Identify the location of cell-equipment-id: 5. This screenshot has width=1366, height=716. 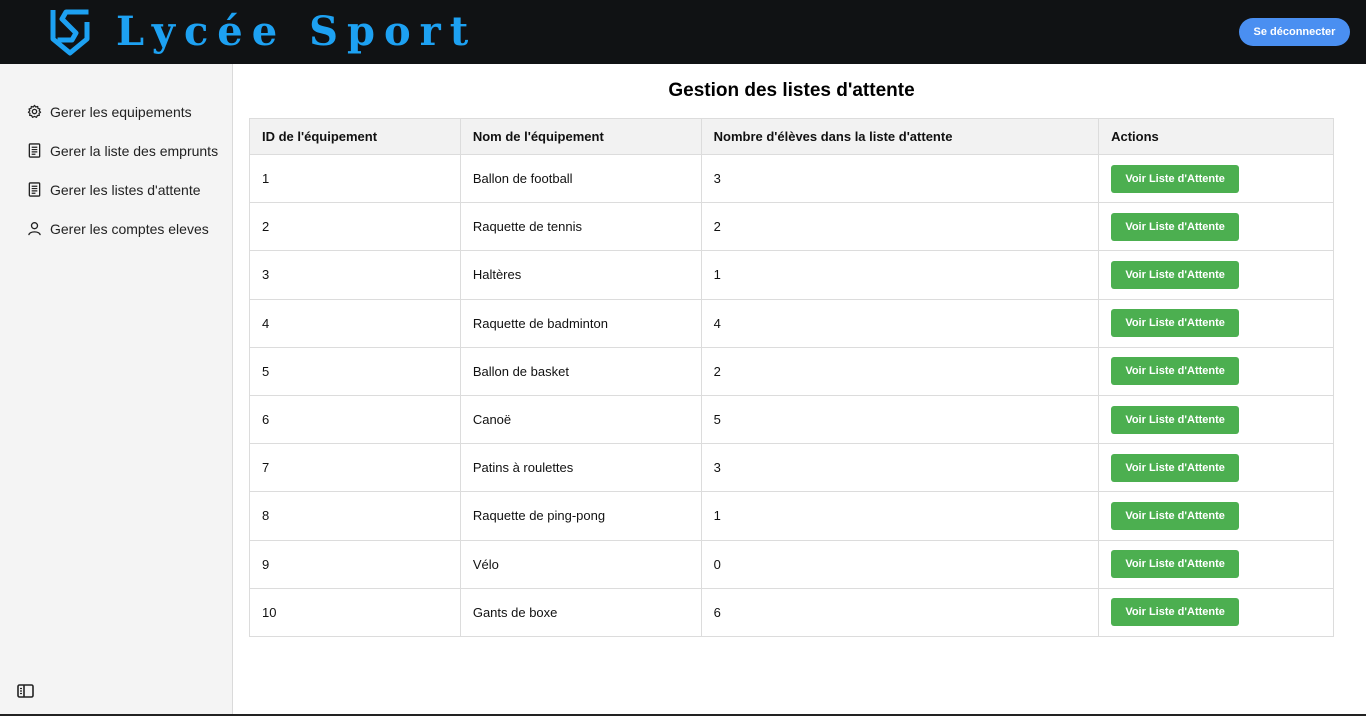
(355, 371).